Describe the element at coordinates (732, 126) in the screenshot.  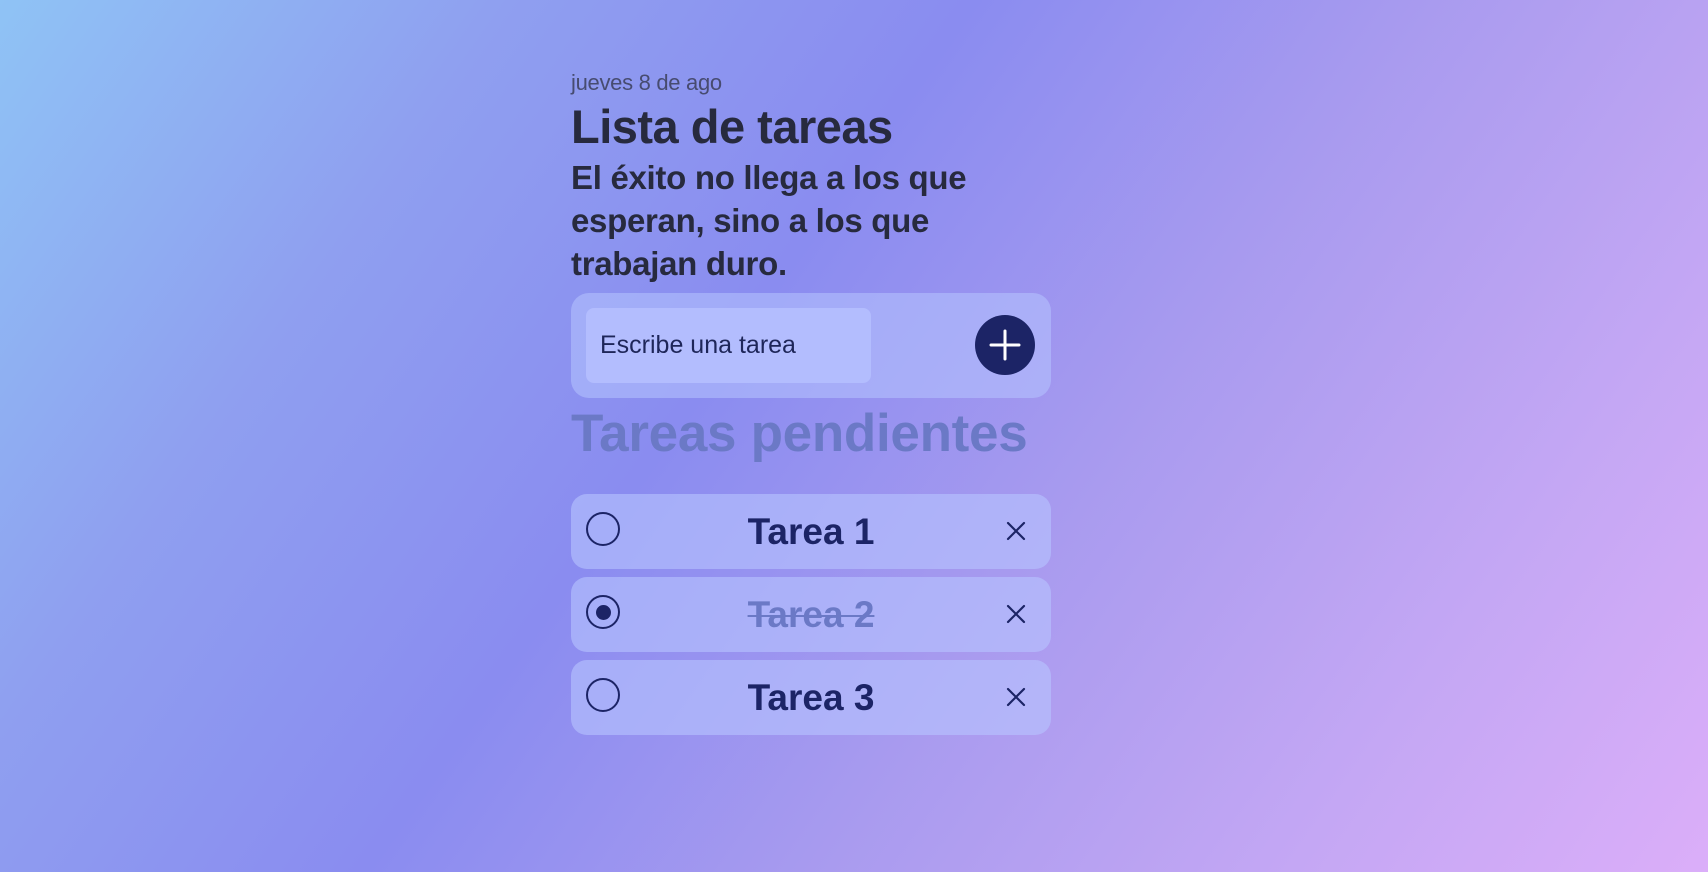
I see `page-title: Lista de tareas` at that location.